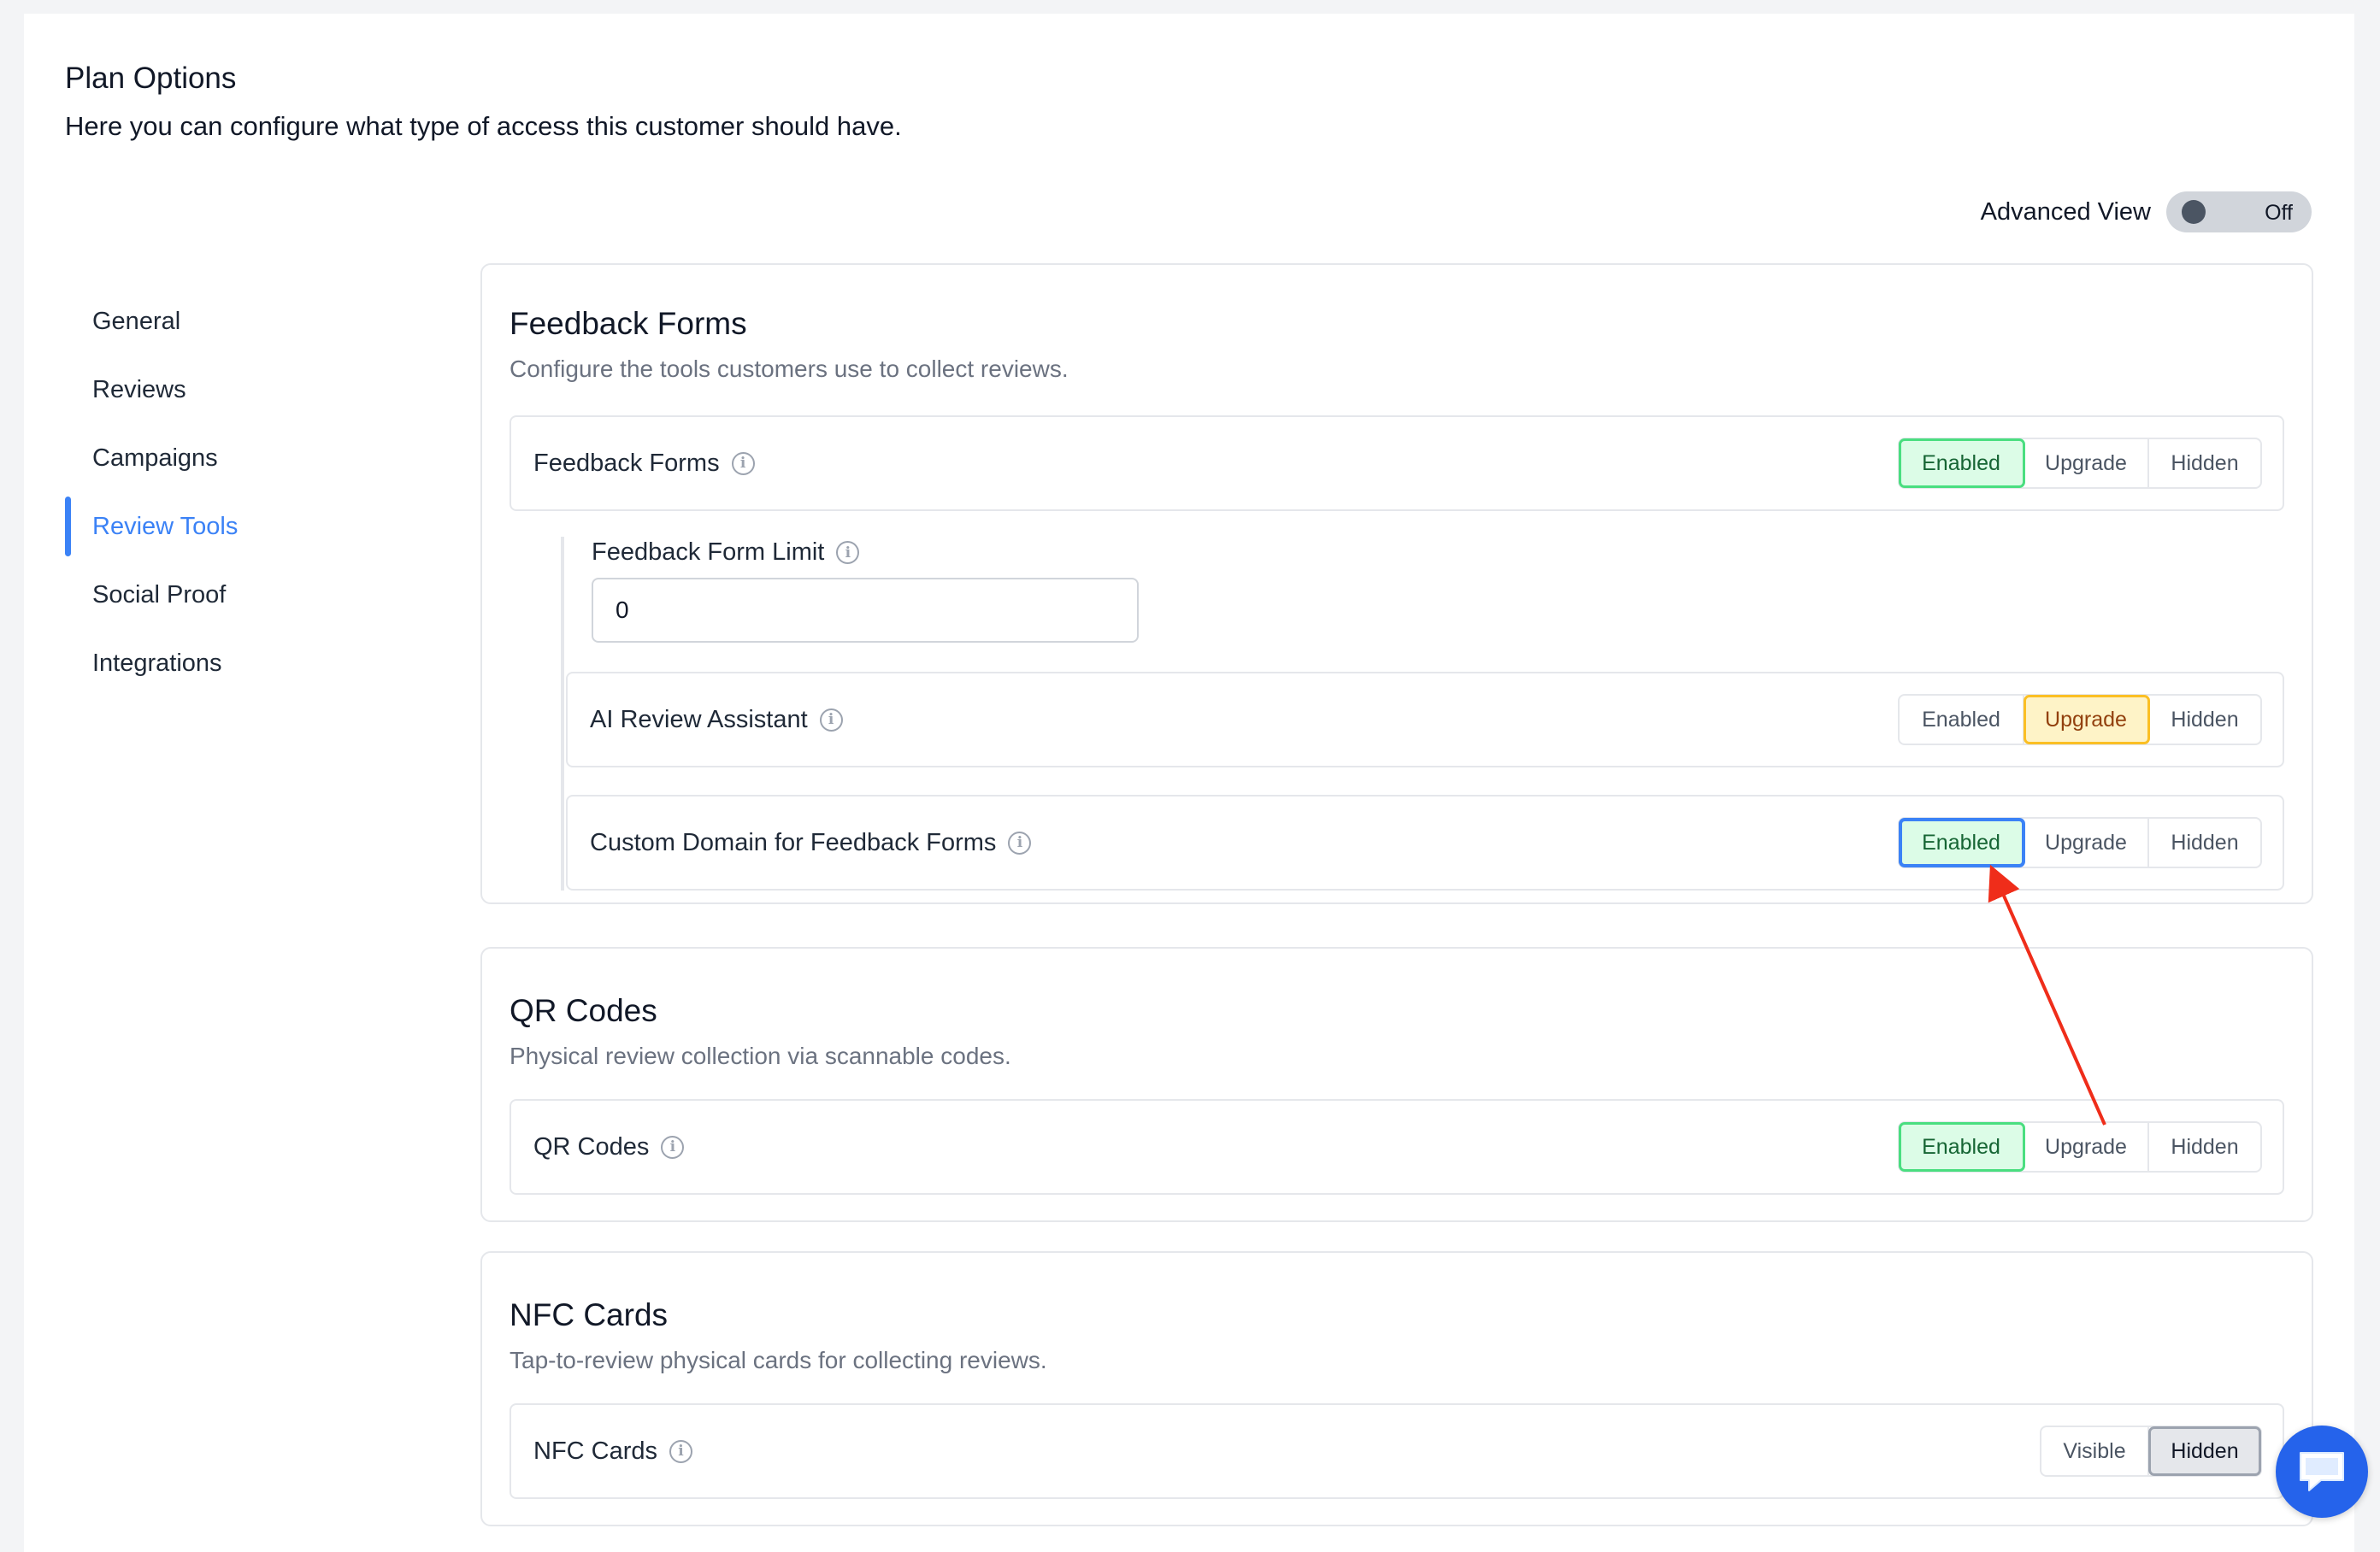 Image resolution: width=2380 pixels, height=1552 pixels. Describe the element at coordinates (629, 323) in the screenshot. I see `section-title: Feedback Forms` at that location.